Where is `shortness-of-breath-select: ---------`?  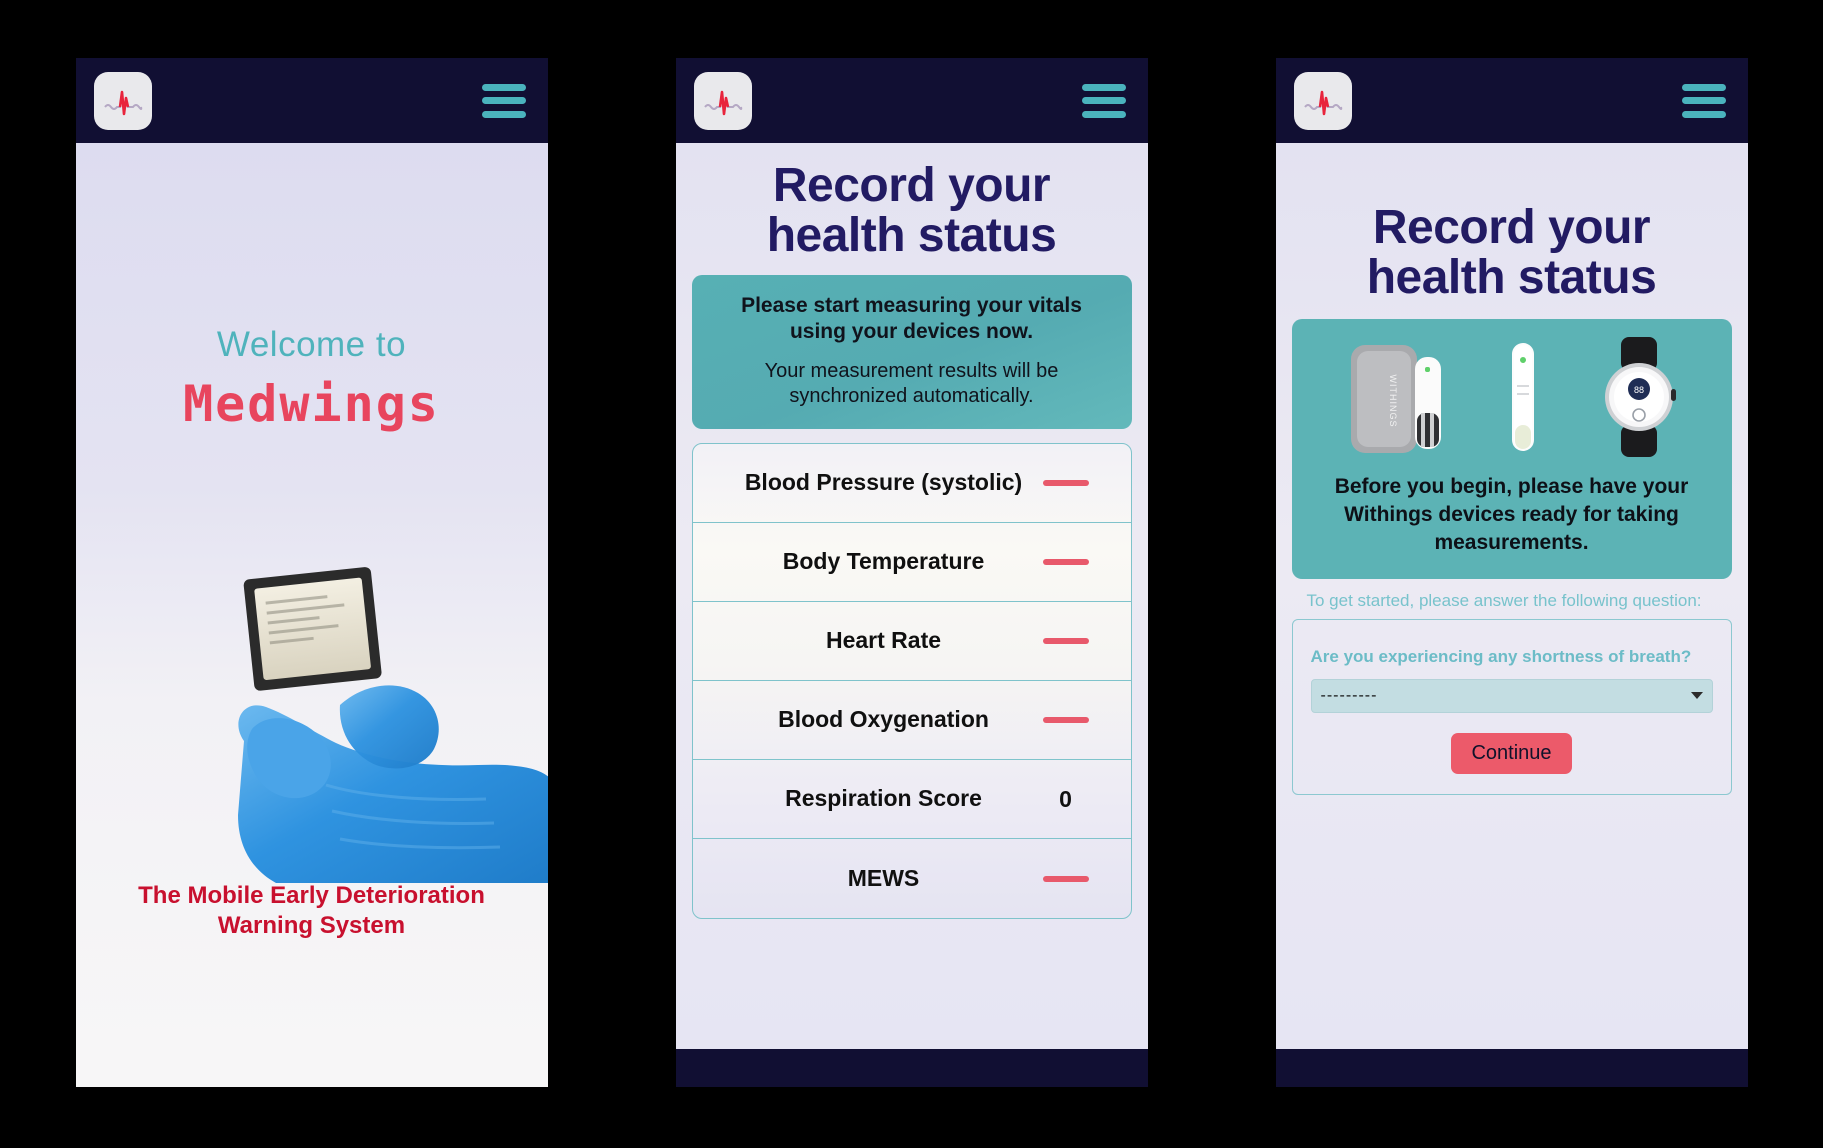 shortness-of-breath-select: --------- is located at coordinates (1511, 695).